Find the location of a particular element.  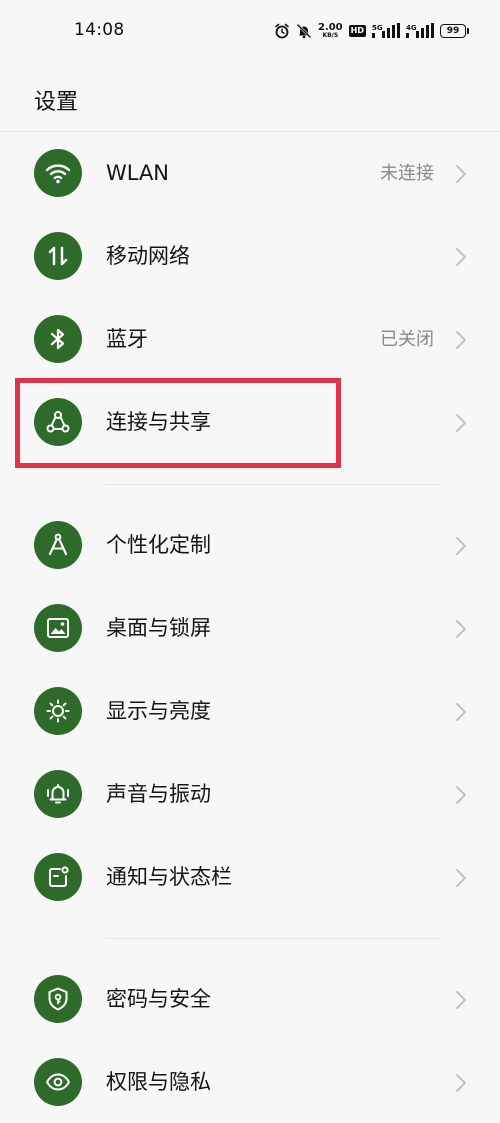

mute-icon is located at coordinates (304, 31).